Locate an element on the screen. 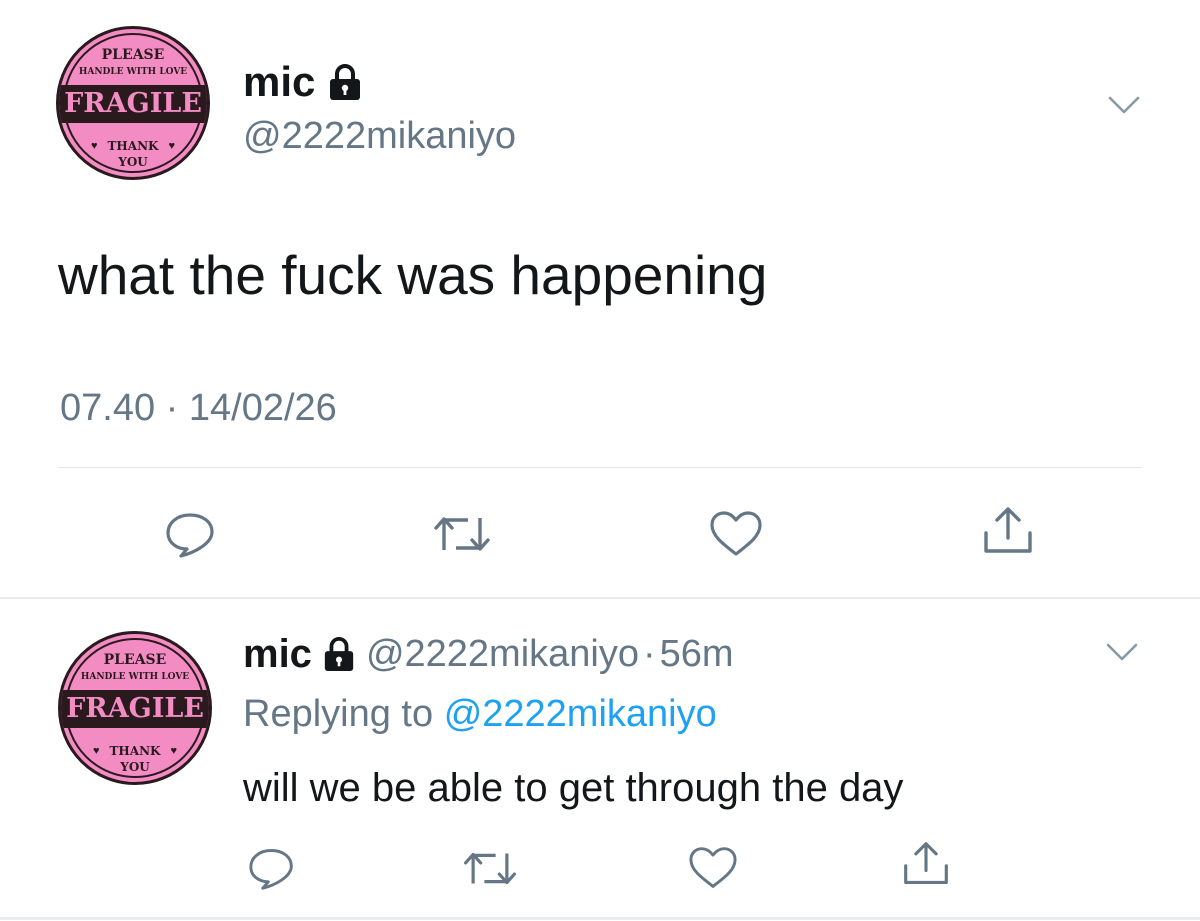 The height and width of the screenshot is (921, 1200). tweet-timestamp: 07.40 · 14/02/26 is located at coordinates (198, 408).